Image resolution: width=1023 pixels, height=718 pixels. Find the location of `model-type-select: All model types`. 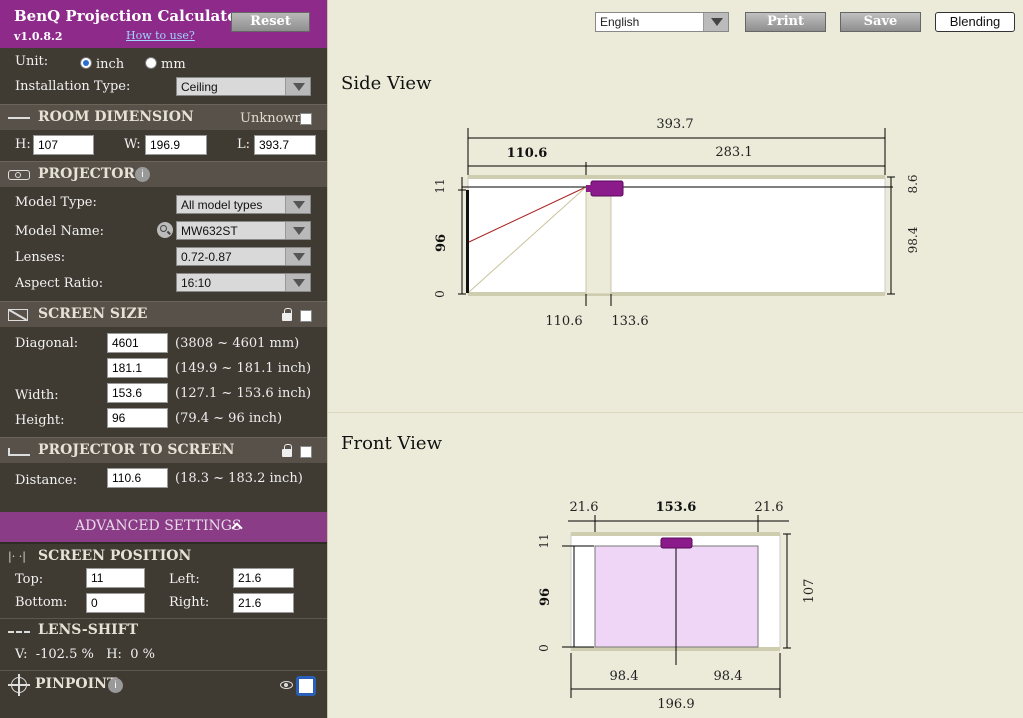

model-type-select: All model types is located at coordinates (243, 204).